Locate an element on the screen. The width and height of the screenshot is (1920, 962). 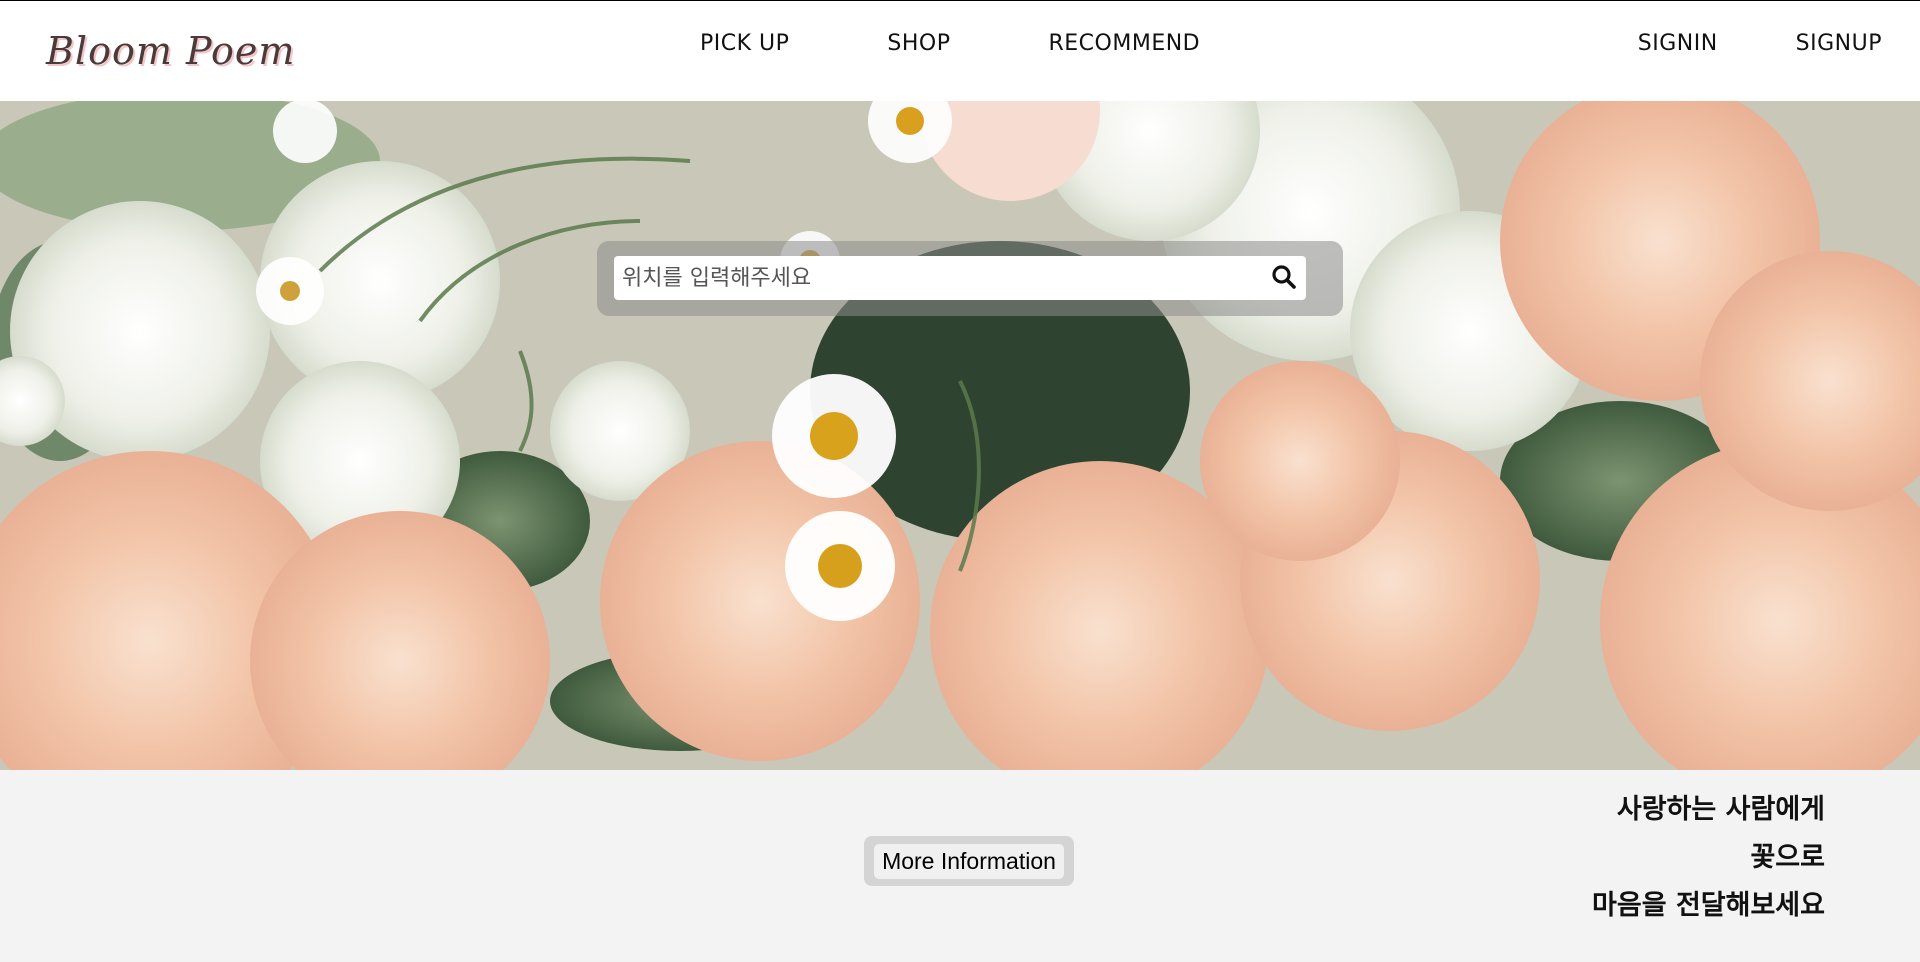
search-field is located at coordinates (960, 278).